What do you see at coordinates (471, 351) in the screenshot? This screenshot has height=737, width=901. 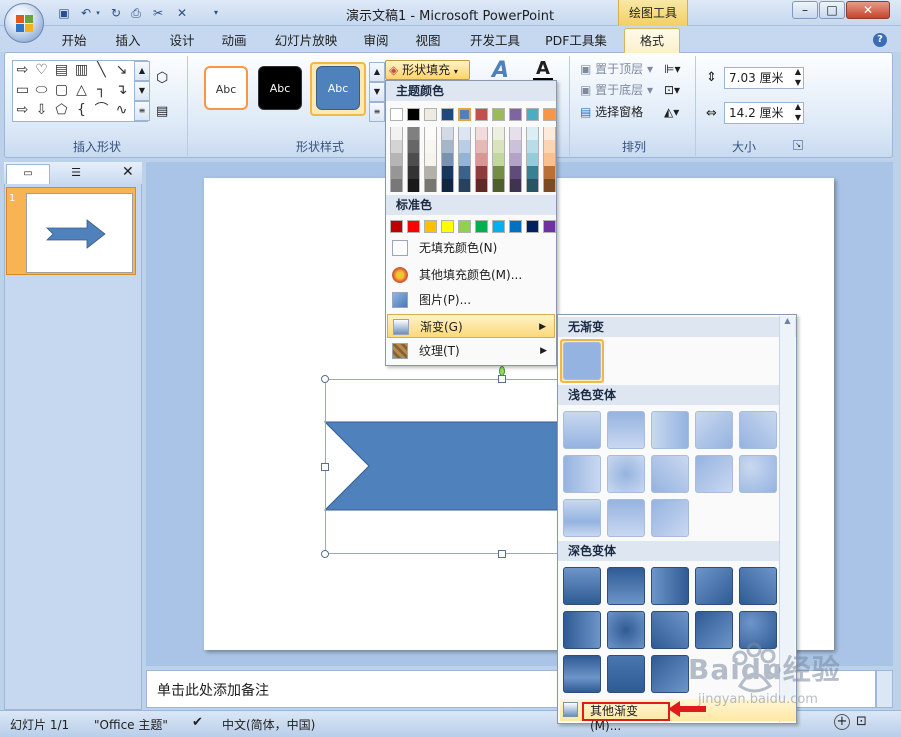 I see `texture-item: 纹理(T) ▶` at bounding box center [471, 351].